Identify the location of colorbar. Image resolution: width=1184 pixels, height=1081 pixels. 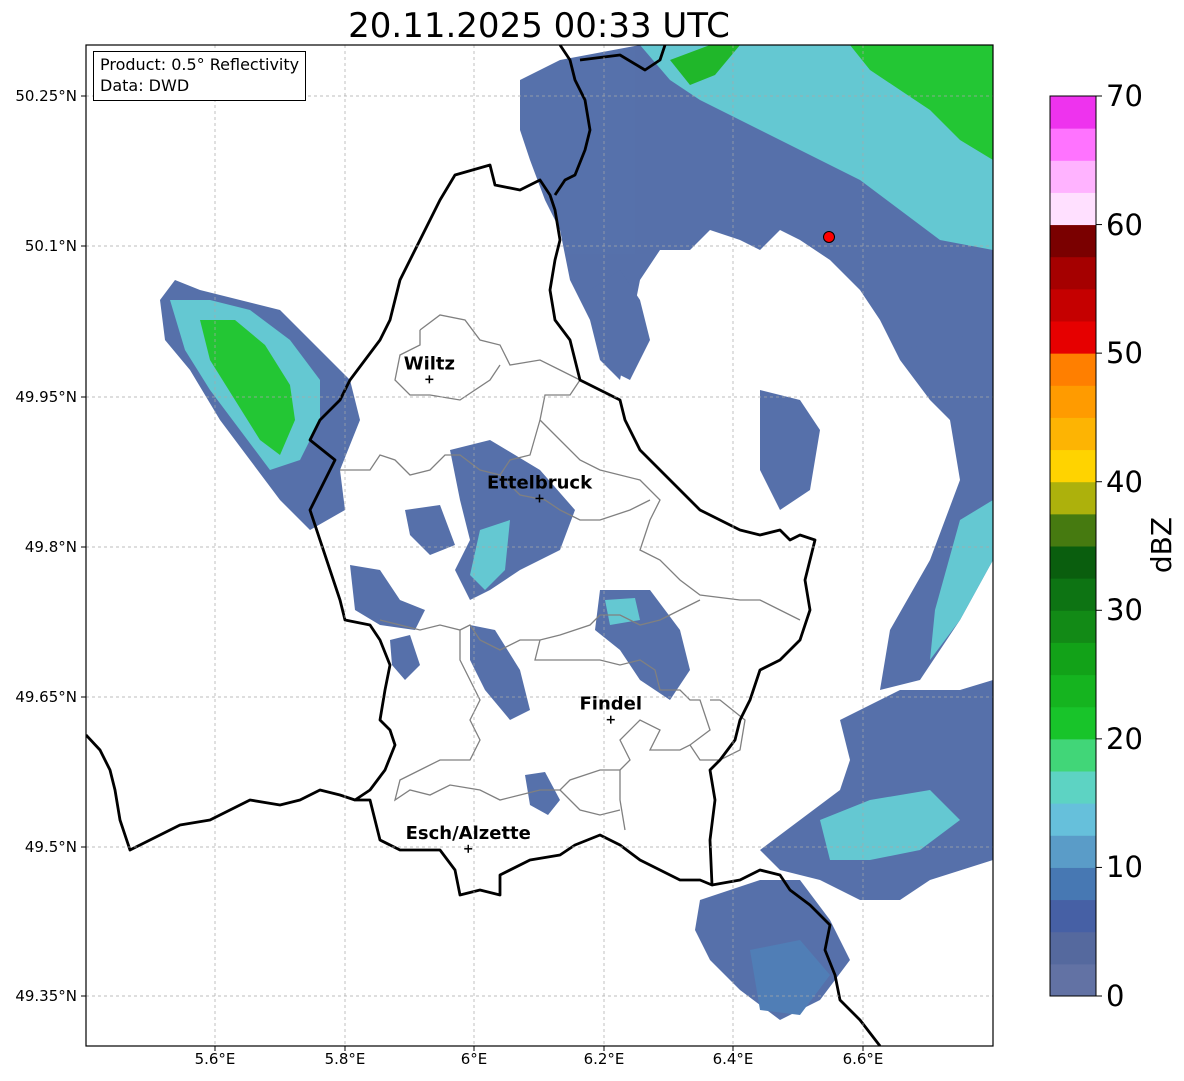
(1073, 546).